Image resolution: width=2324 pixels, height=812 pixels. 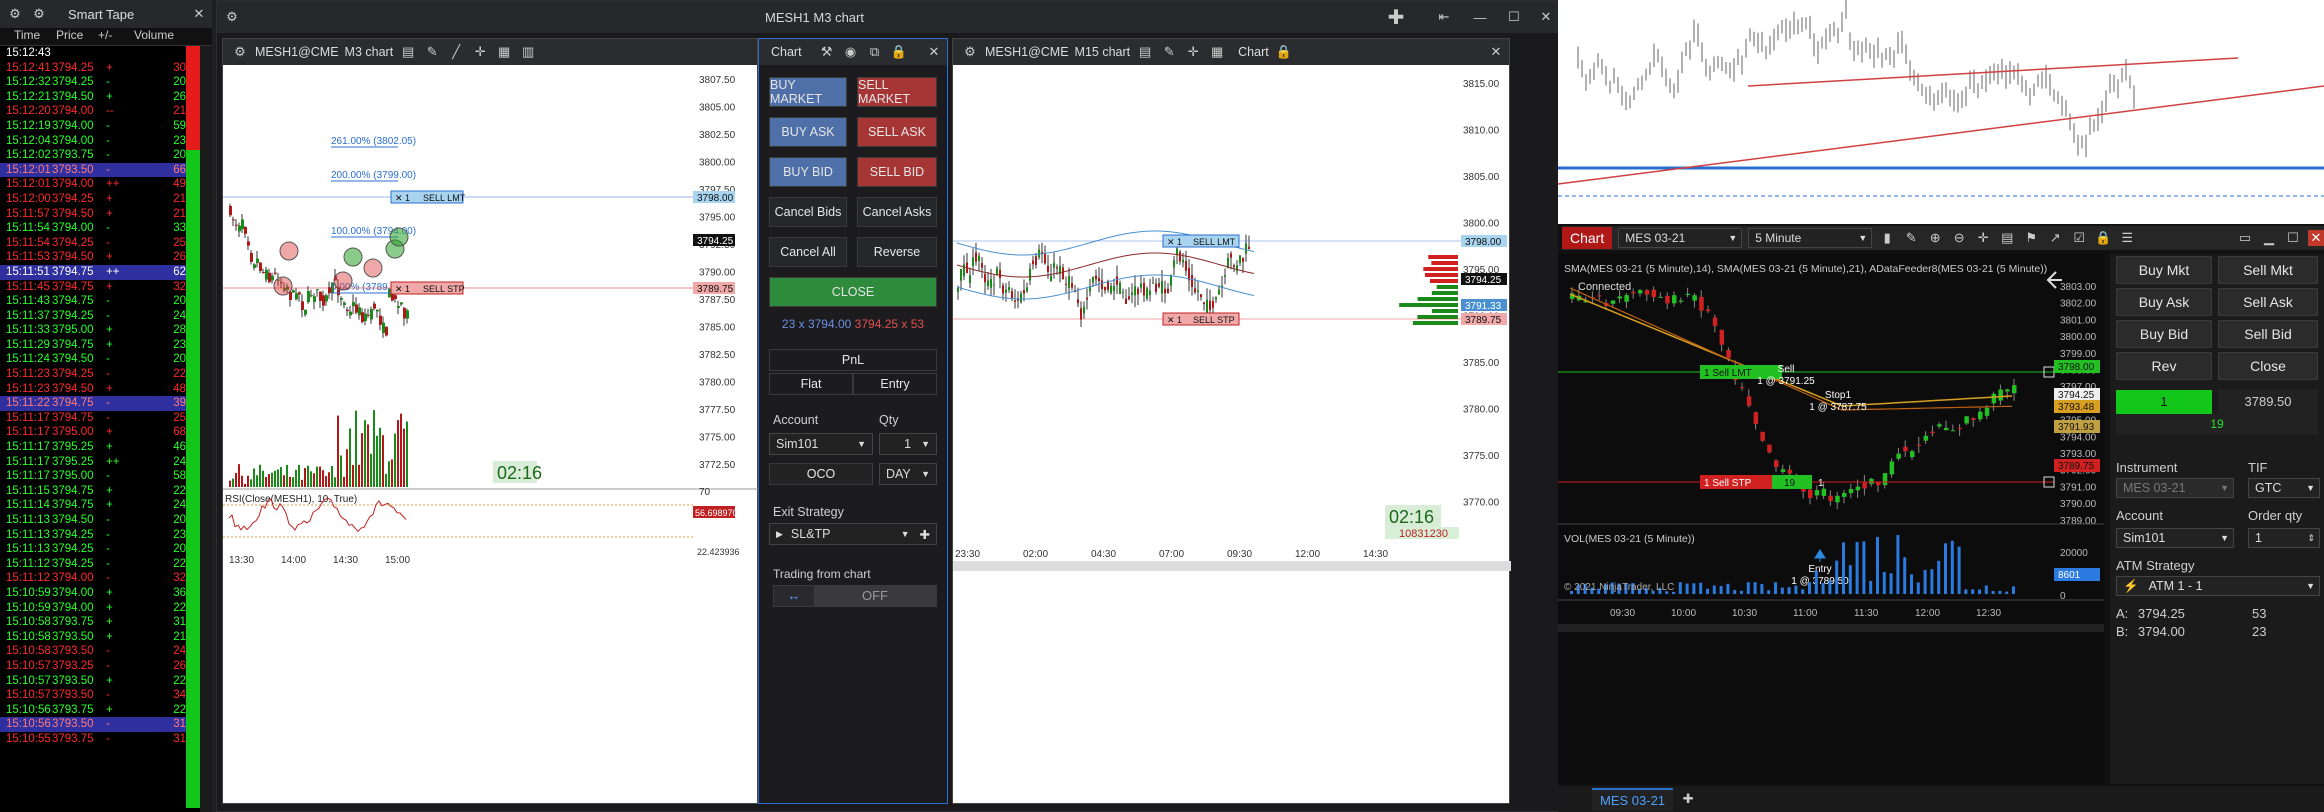 What do you see at coordinates (2164, 366) in the screenshot?
I see `reverse-button: Rev` at bounding box center [2164, 366].